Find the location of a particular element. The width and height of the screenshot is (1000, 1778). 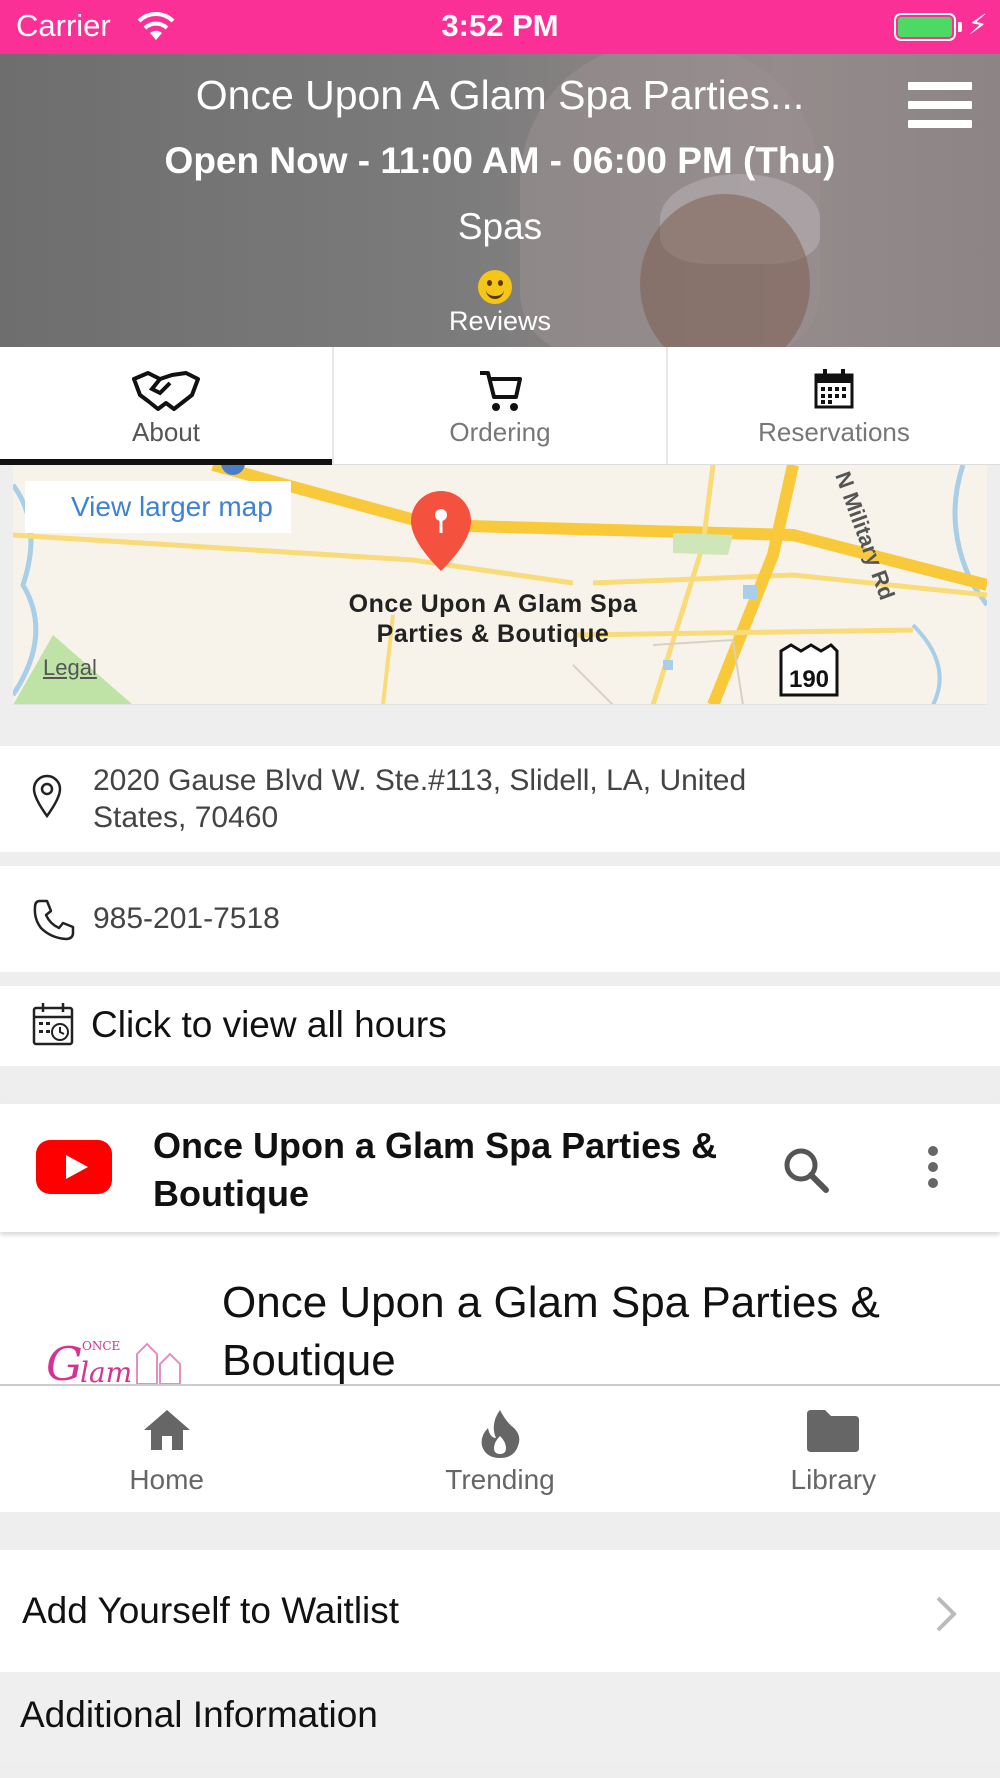

tab-about: About is located at coordinates (167, 406).